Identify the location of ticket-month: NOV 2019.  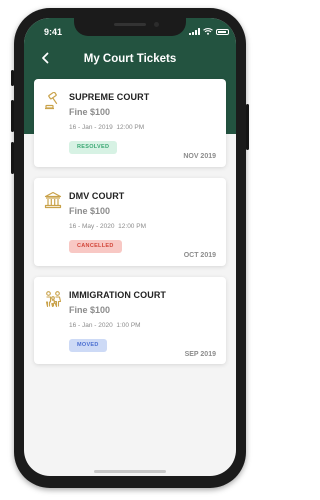
(199, 156).